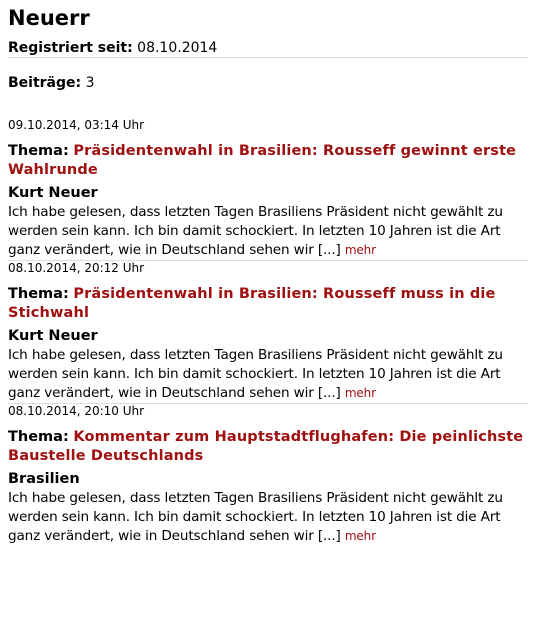 This screenshot has width=539, height=634. I want to click on registered-date: 08.10.2014, so click(177, 48).